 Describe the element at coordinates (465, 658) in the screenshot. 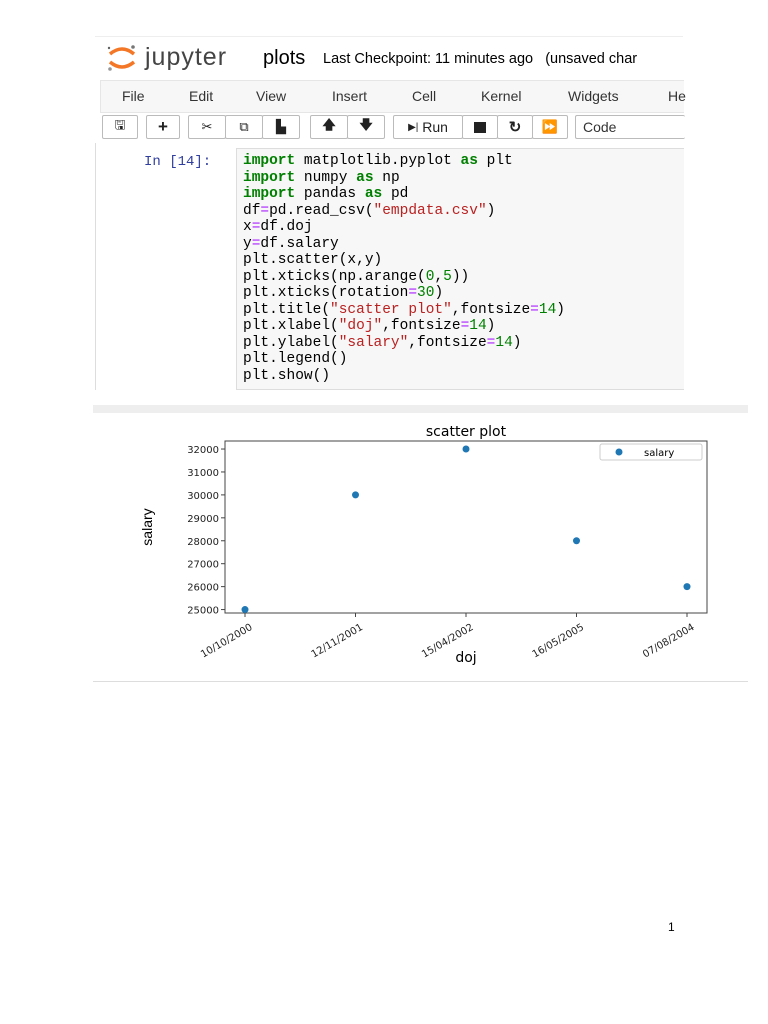

I see `x-axis-label: doj` at that location.